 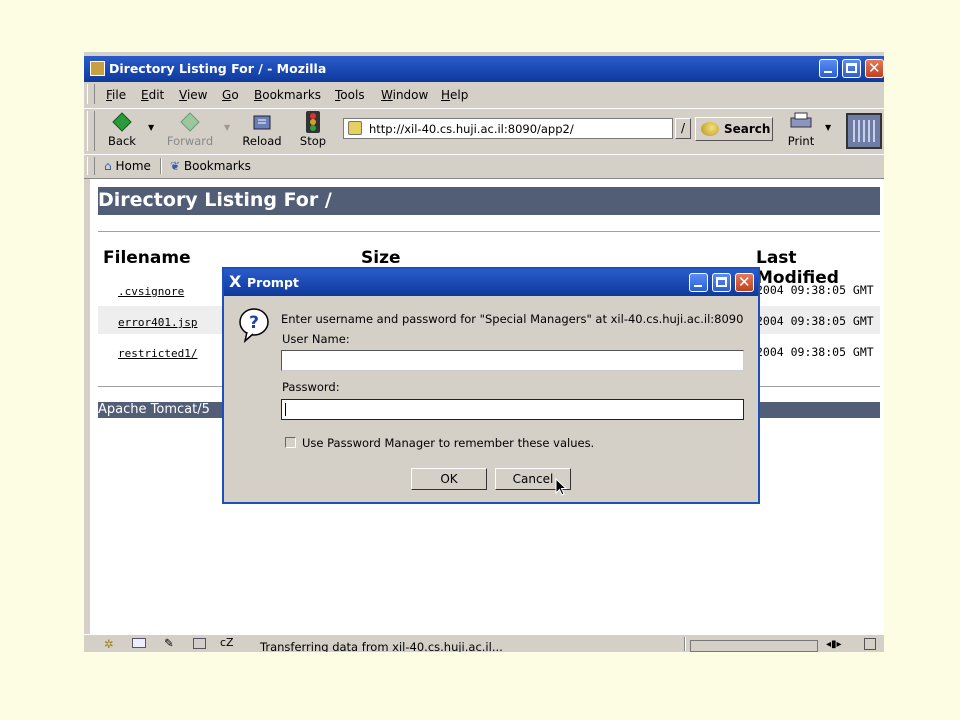 I want to click on menu-window: Window, so click(x=404, y=95).